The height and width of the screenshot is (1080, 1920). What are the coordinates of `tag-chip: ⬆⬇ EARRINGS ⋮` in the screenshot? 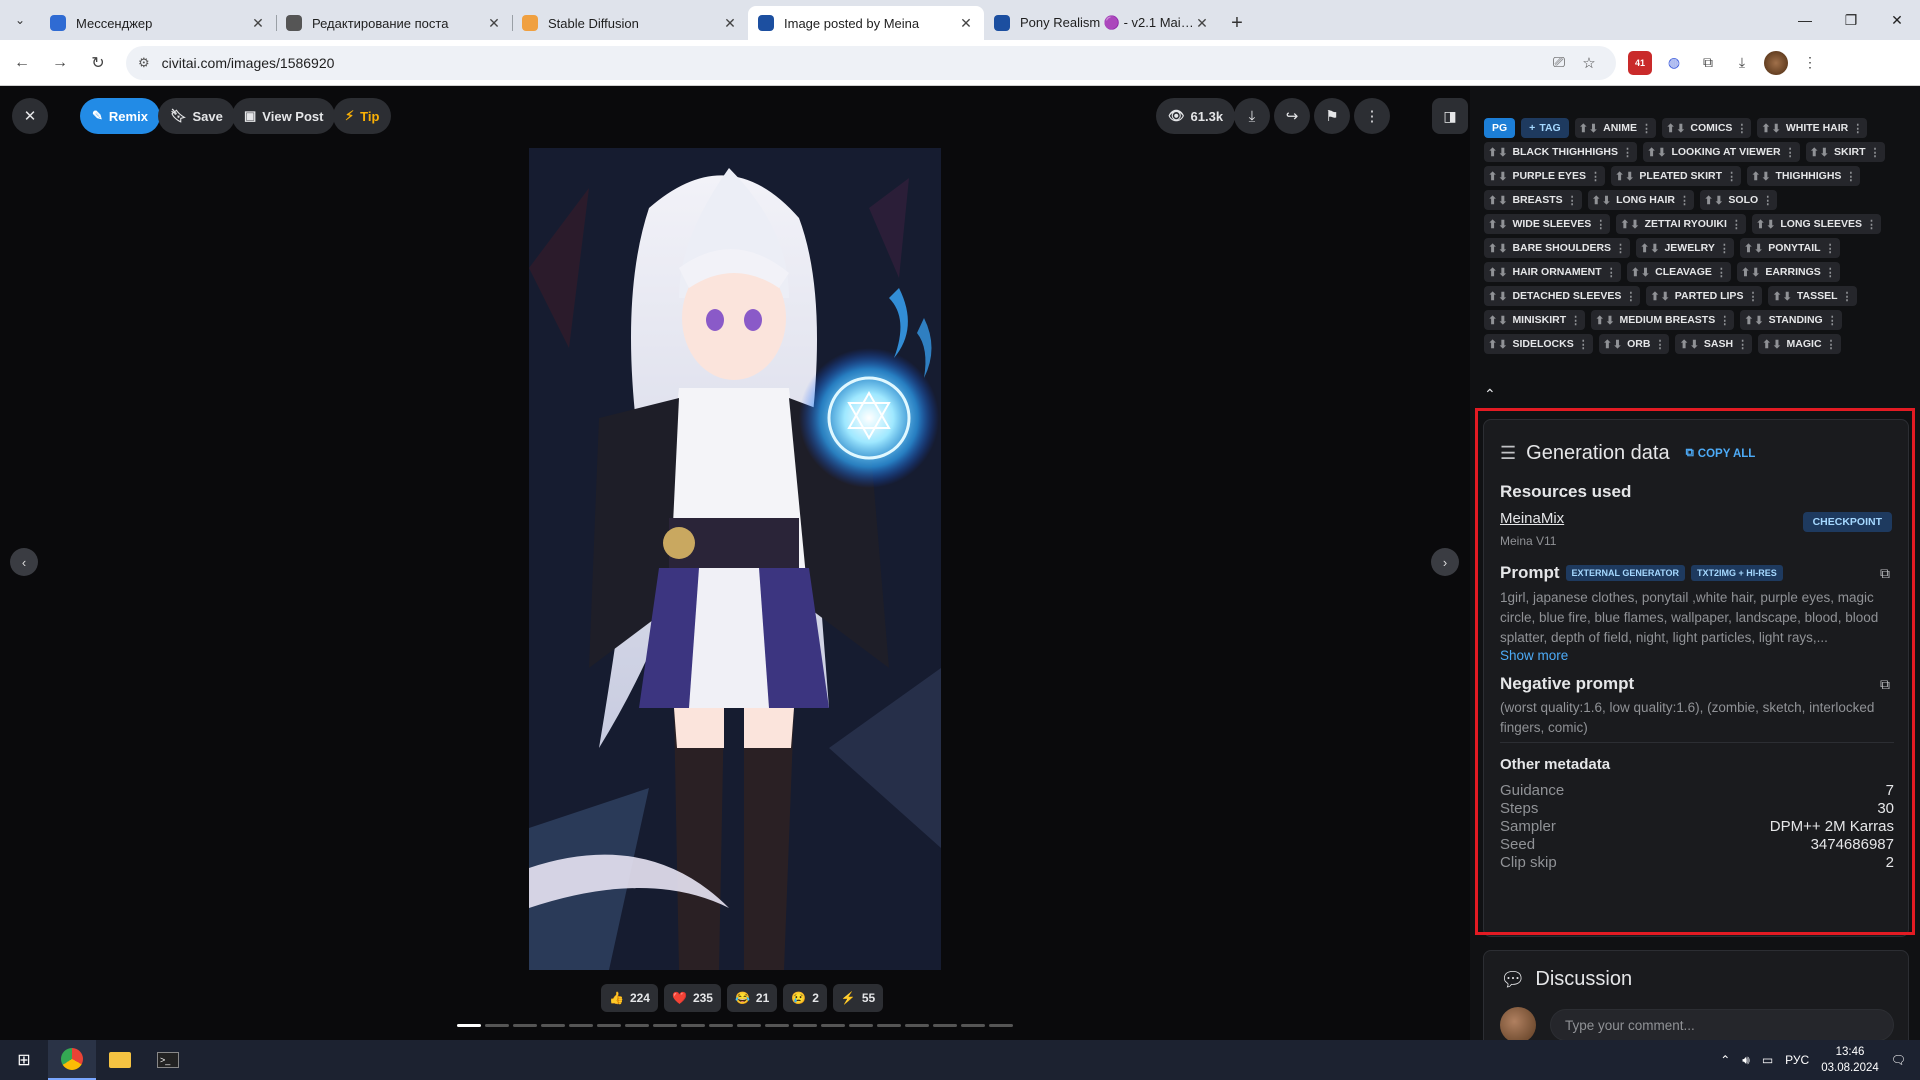 It's located at (1788, 272).